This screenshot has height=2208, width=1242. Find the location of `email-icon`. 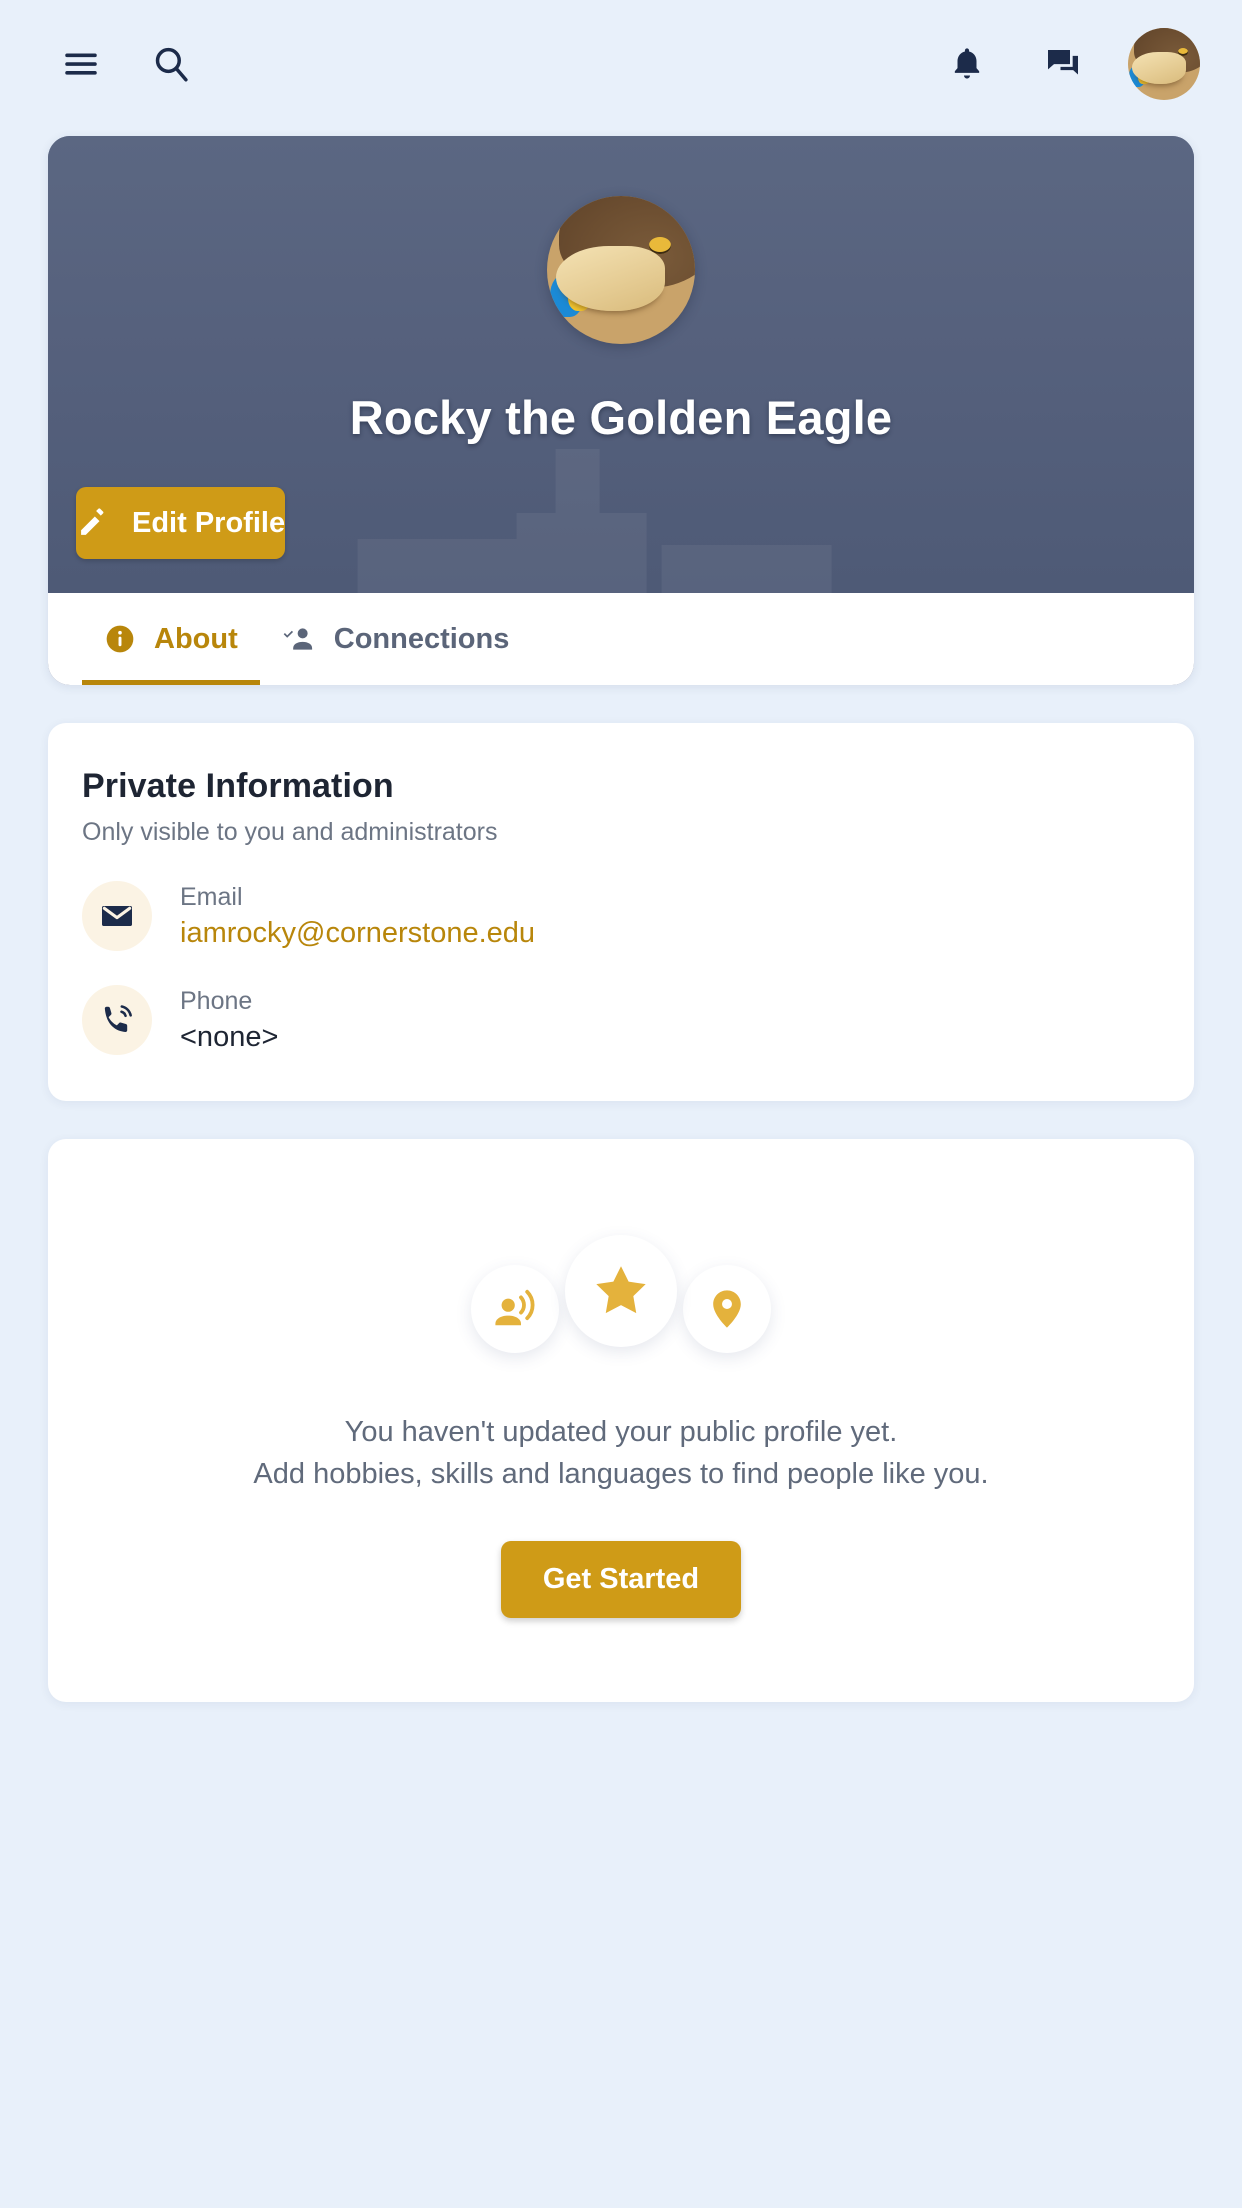

email-icon is located at coordinates (117, 916).